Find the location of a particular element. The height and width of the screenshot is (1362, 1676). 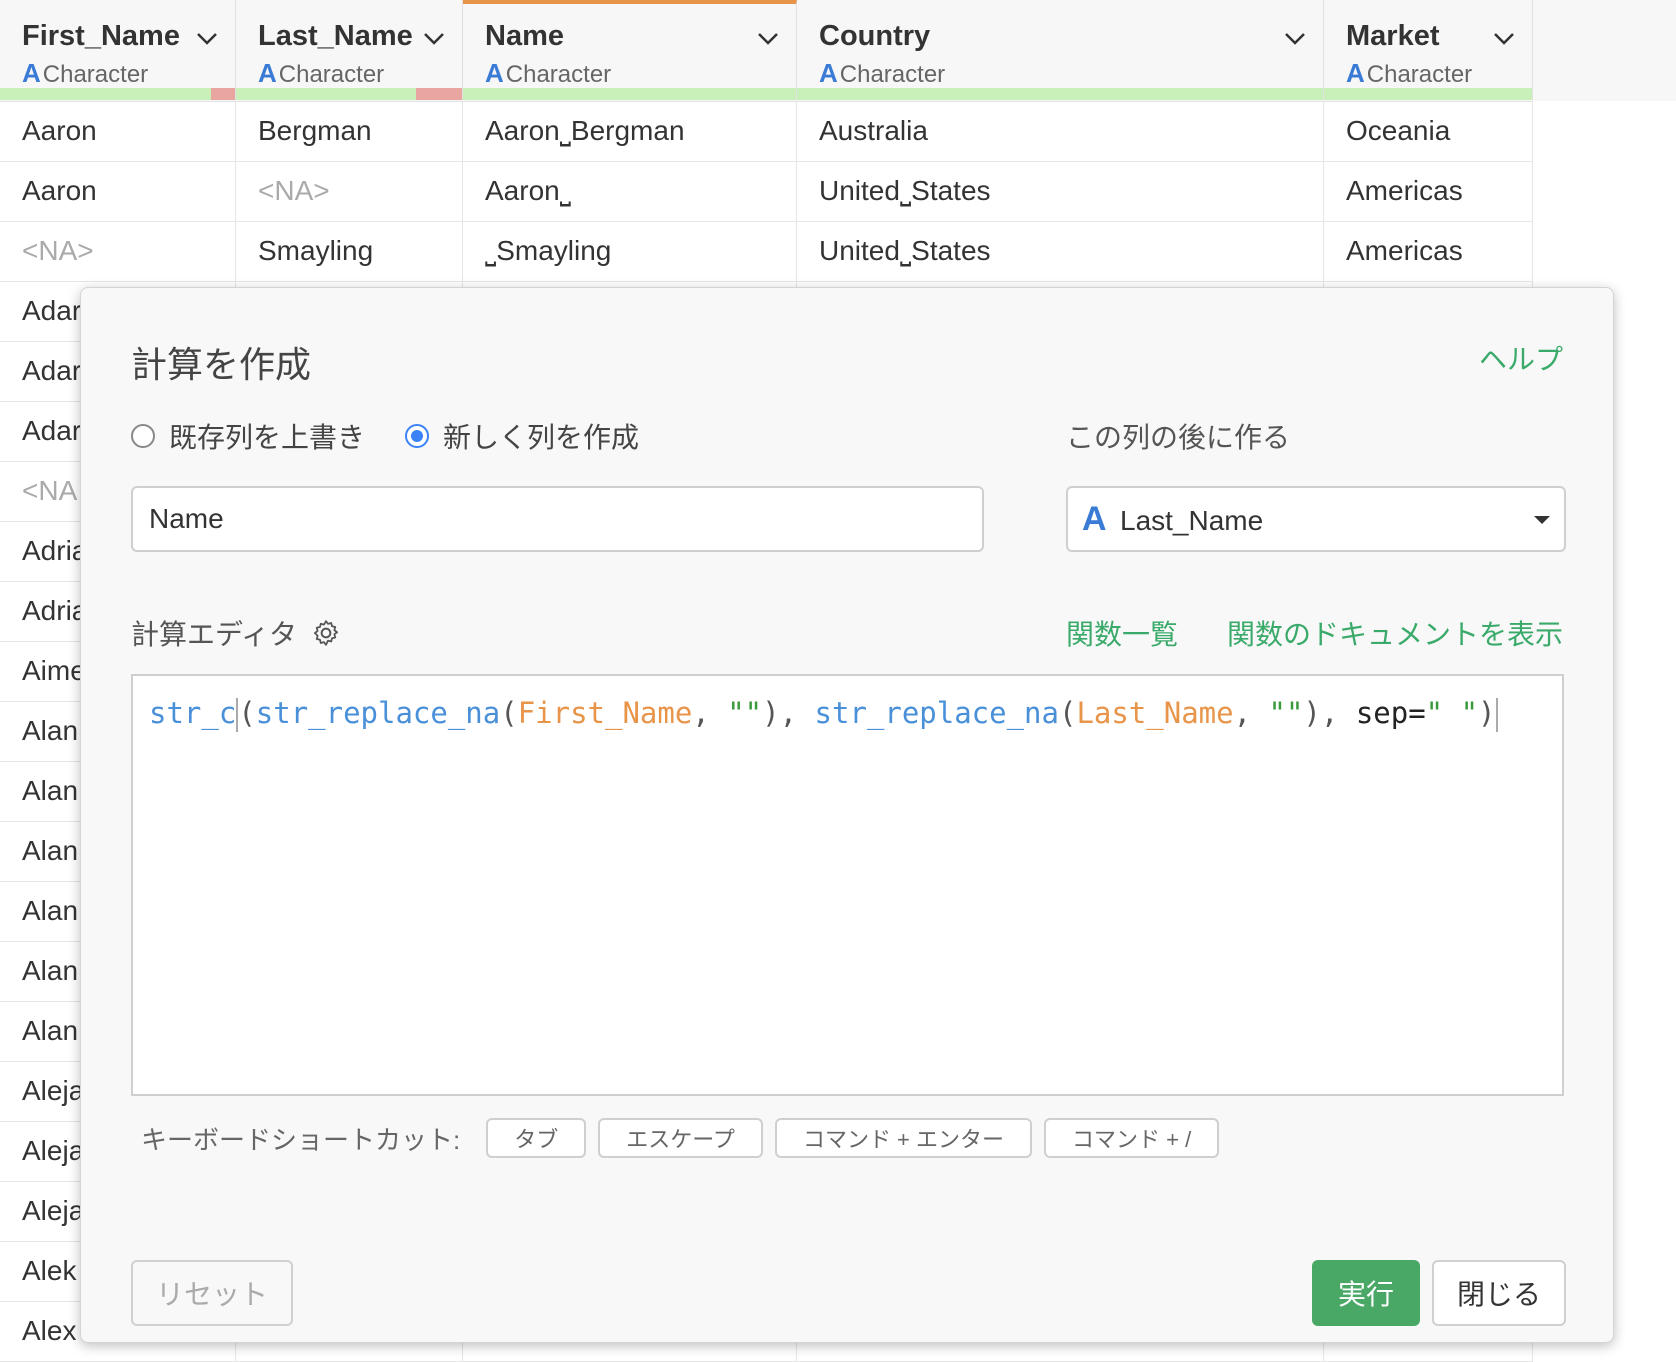

column-name: Last_Name is located at coordinates (335, 36).